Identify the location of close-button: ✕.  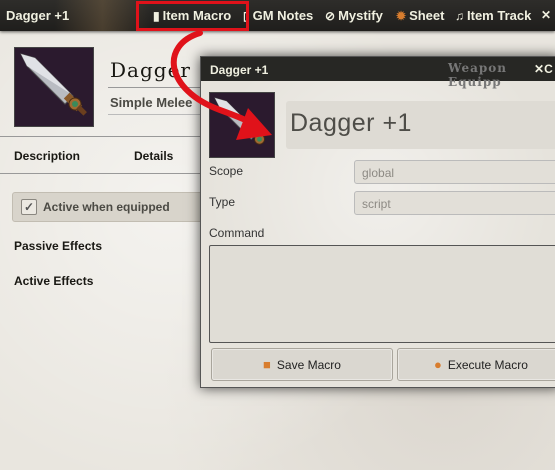
(546, 15).